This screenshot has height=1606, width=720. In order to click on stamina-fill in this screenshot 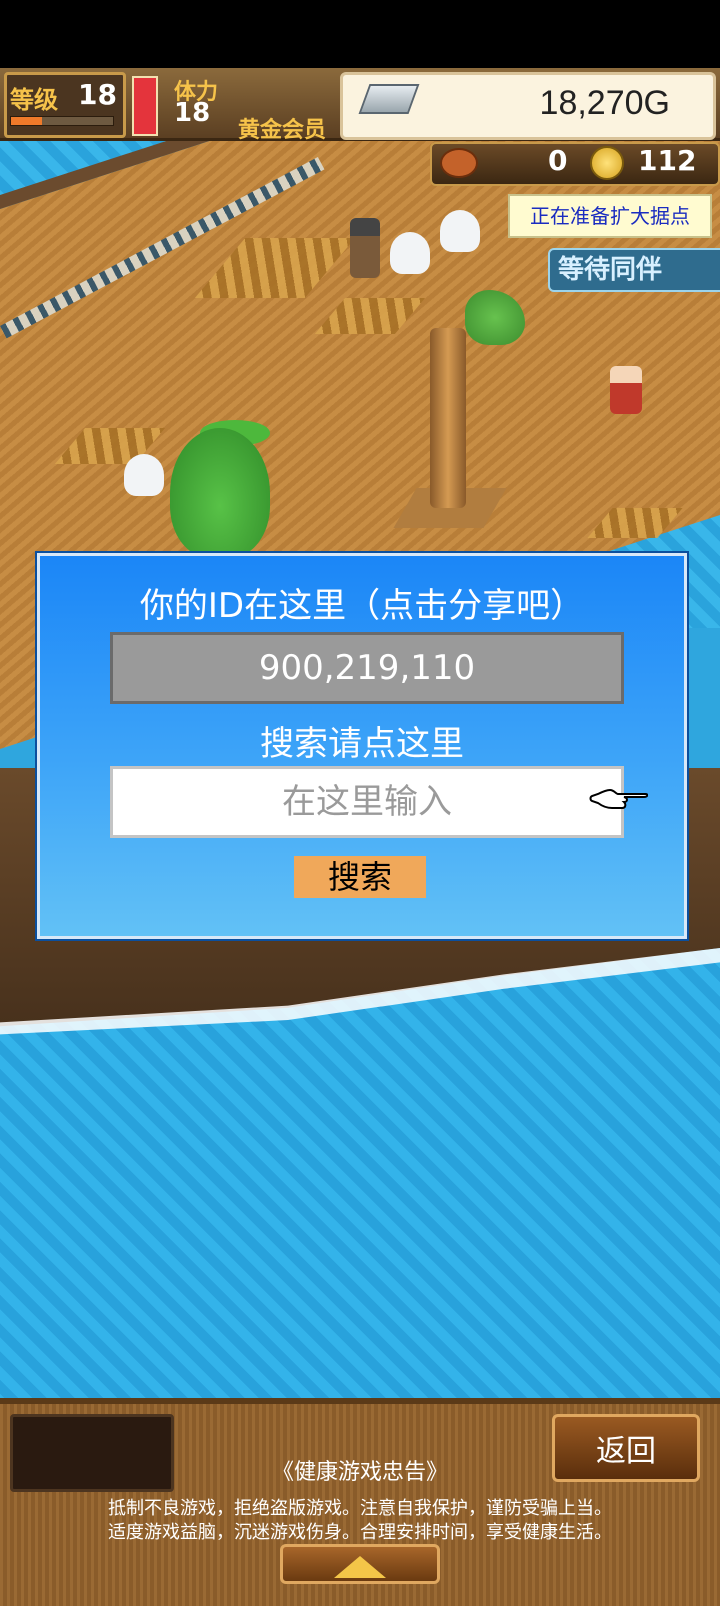, I will do `click(145, 106)`.